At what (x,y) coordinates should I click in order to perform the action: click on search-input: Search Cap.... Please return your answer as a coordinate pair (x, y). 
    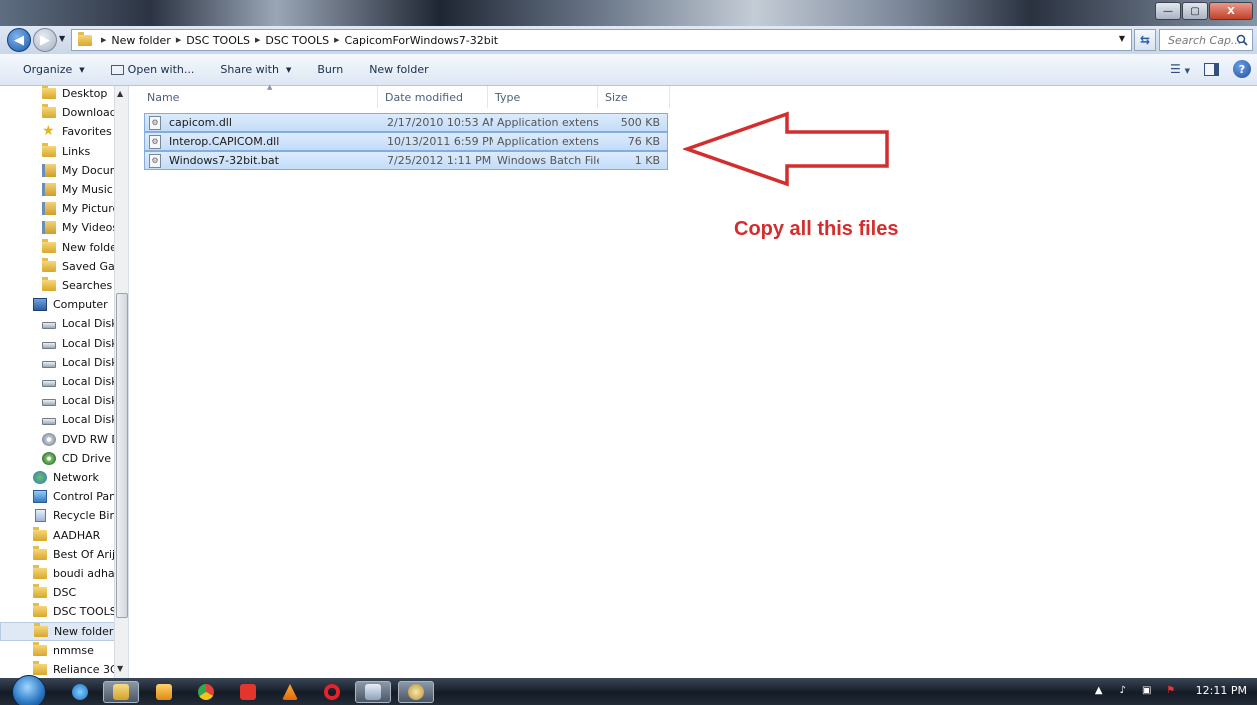
    Looking at the image, I should click on (1206, 40).